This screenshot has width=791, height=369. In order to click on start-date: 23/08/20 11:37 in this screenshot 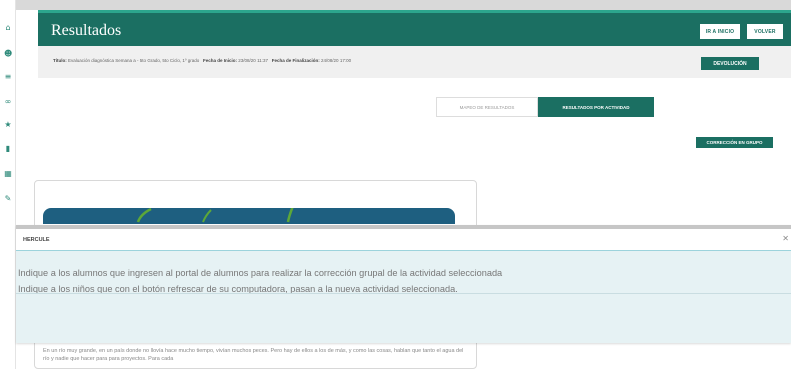, I will do `click(253, 60)`.